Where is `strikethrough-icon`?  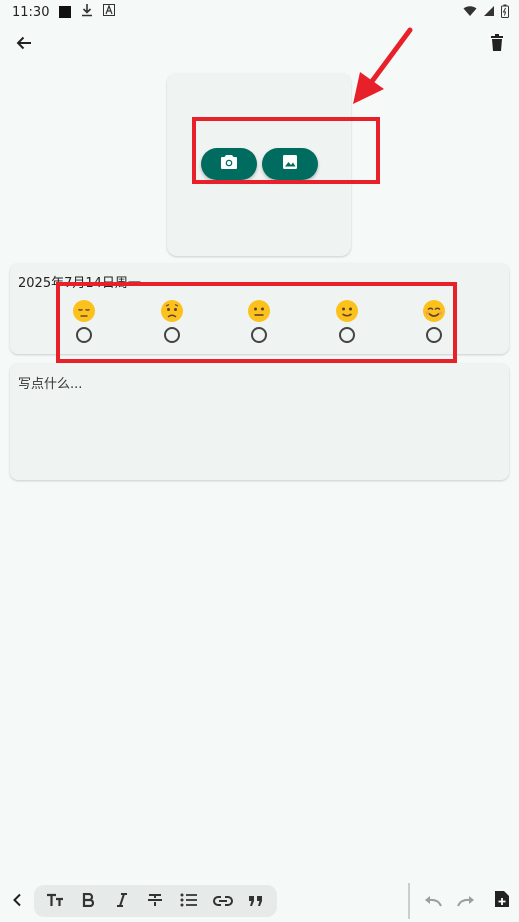
strikethrough-icon is located at coordinates (155, 901).